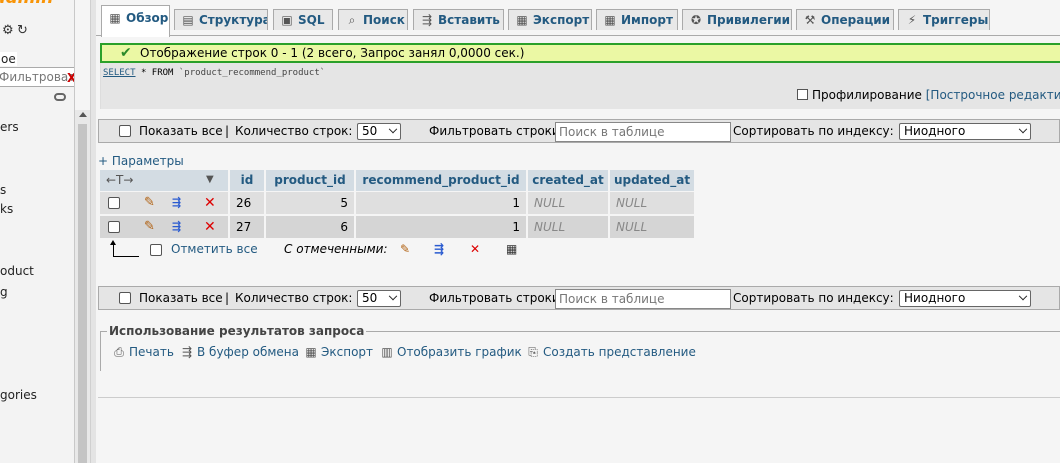 This screenshot has height=463, width=1060. Describe the element at coordinates (70, 78) in the screenshot. I see `clear-filter-button: X` at that location.